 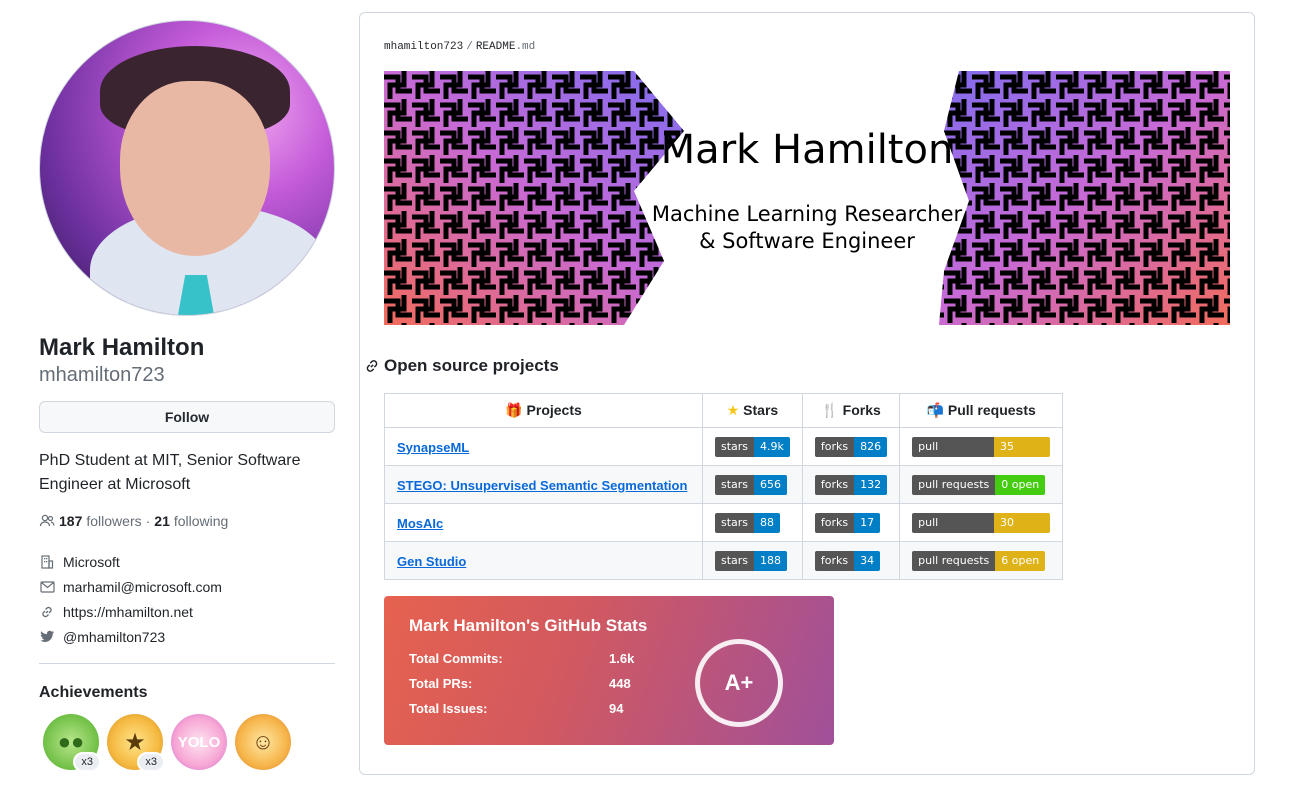 I want to click on anchor-link-icon, so click(x=372, y=366).